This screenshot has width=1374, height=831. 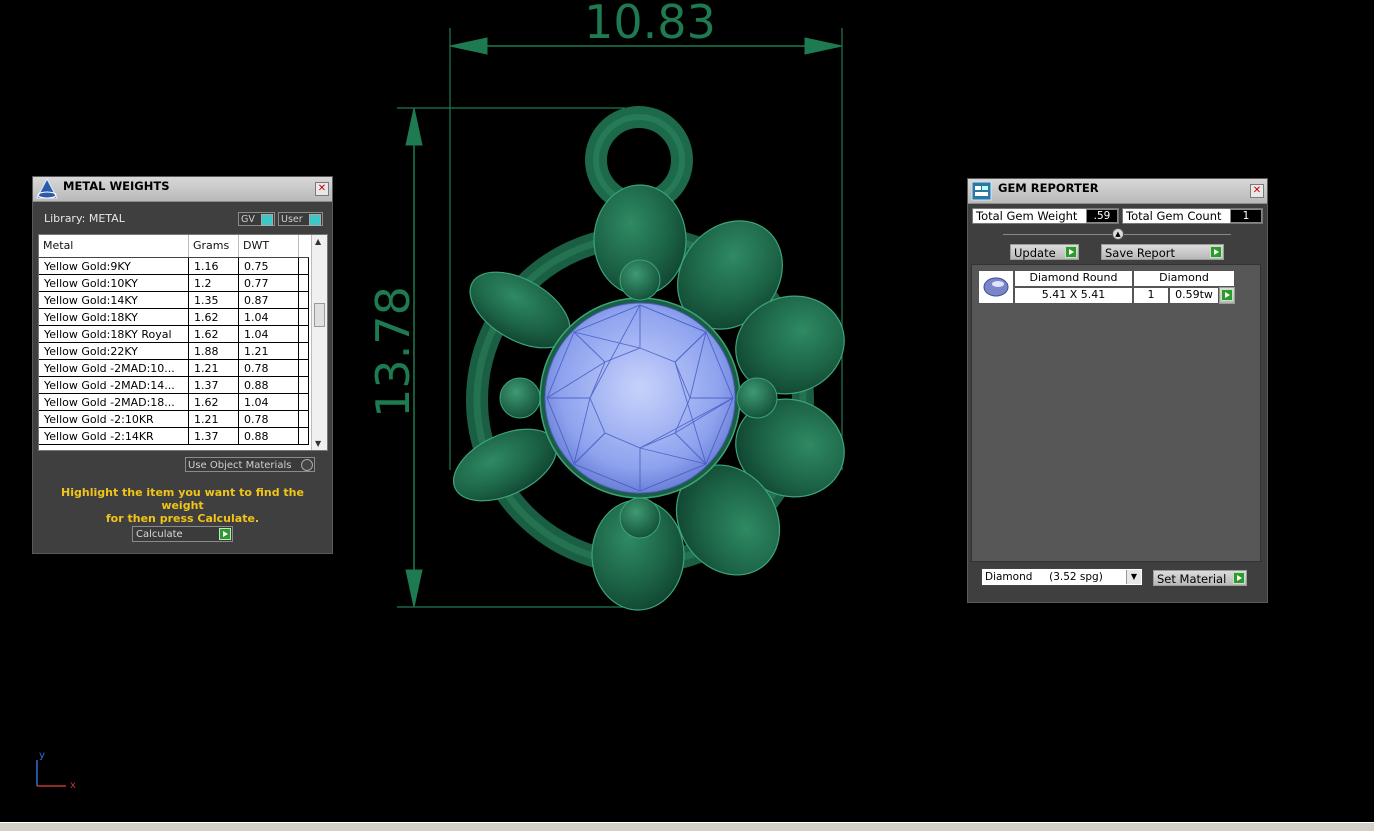 What do you see at coordinates (56, 770) in the screenshot?
I see `axis-indicator: y x` at bounding box center [56, 770].